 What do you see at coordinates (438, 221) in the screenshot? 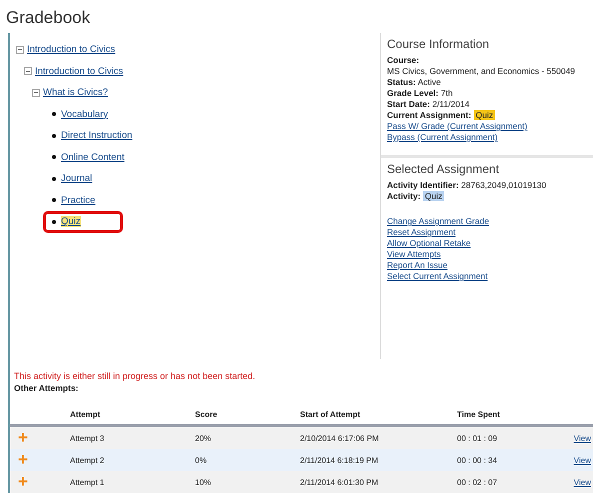
I see `action-link: Change Assignment Grade` at bounding box center [438, 221].